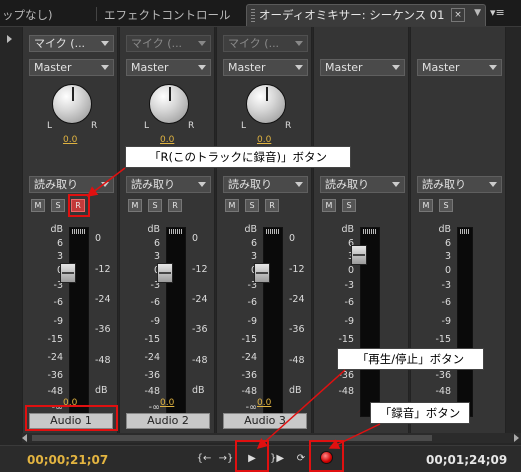 Image resolution: width=521 pixels, height=472 pixels. I want to click on go-to-in-icon: {←, so click(204, 459).